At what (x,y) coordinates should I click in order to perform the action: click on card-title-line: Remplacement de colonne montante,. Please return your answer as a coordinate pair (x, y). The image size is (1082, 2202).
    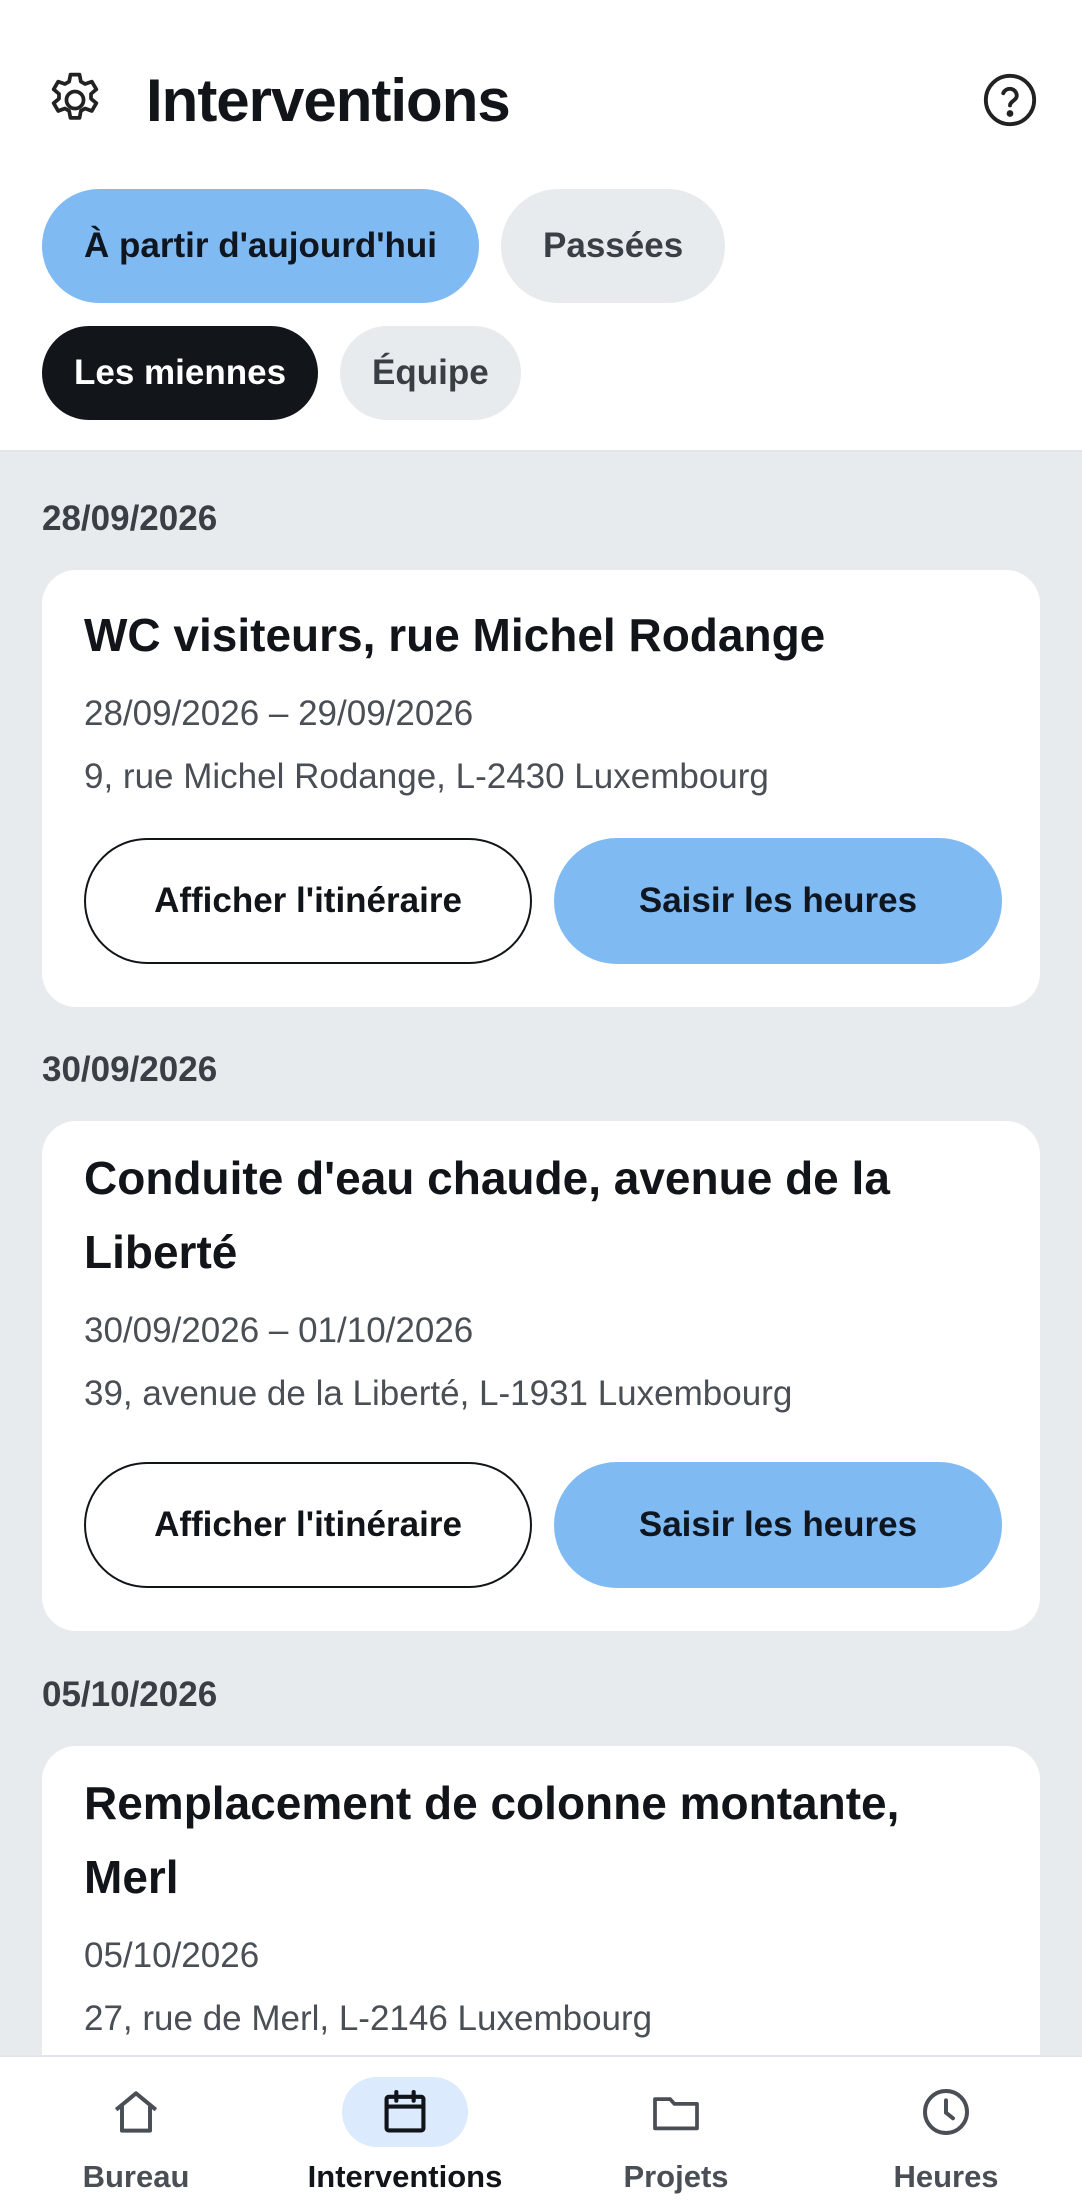
    Looking at the image, I should click on (492, 1803).